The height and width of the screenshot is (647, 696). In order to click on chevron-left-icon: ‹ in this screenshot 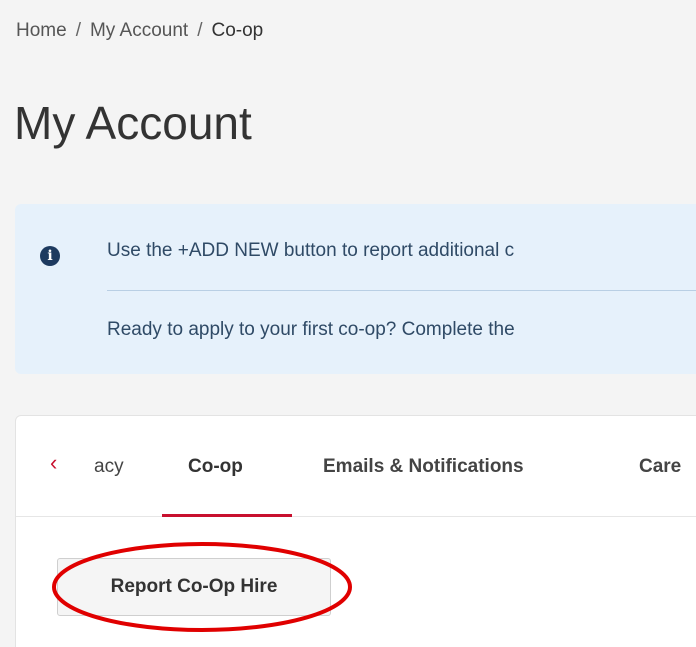, I will do `click(53, 463)`.